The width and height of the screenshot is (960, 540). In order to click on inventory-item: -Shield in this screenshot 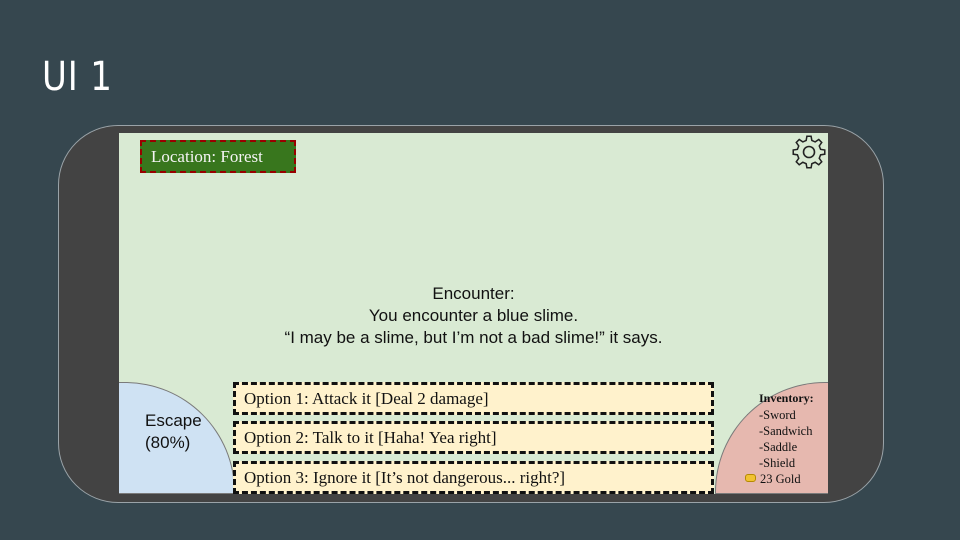, I will do `click(777, 463)`.